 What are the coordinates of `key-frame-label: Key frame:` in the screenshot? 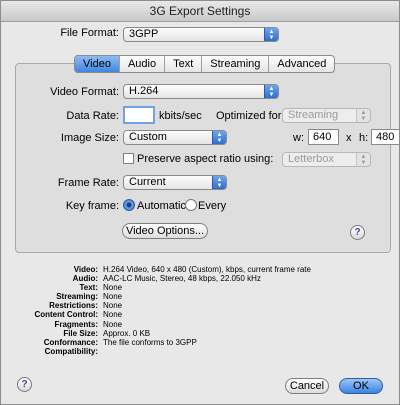 It's located at (92, 206).